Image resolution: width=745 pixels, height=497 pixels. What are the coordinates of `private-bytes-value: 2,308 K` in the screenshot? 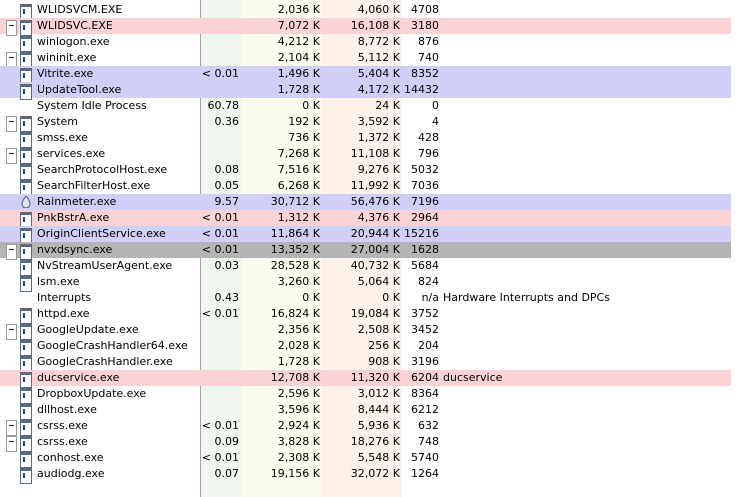 It's located at (298, 457).